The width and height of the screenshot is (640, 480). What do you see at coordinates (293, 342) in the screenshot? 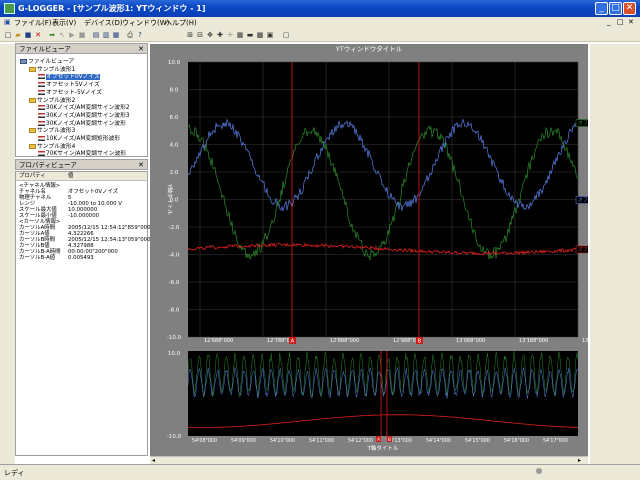
I see `cursor-a-label: A` at bounding box center [293, 342].